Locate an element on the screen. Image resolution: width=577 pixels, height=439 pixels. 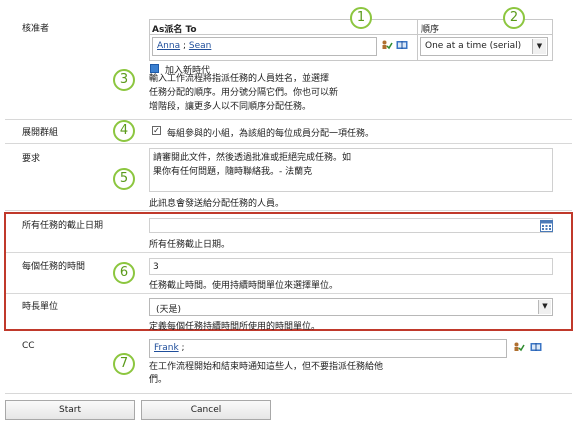
duration-help: 任務截止時間。使用持續時間單位來選擇單位。 is located at coordinates (244, 286).